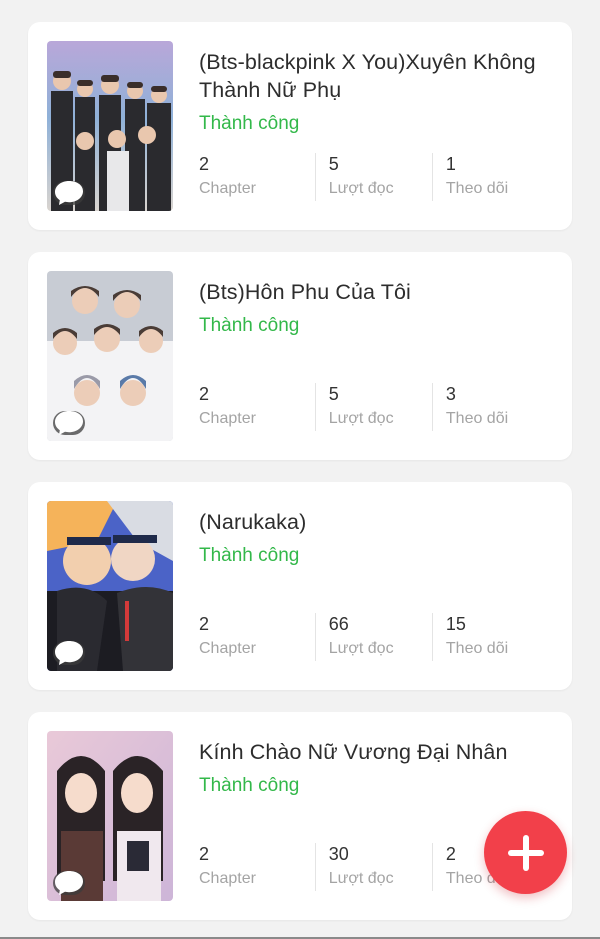  I want to click on stat-value: 15, so click(455, 624).